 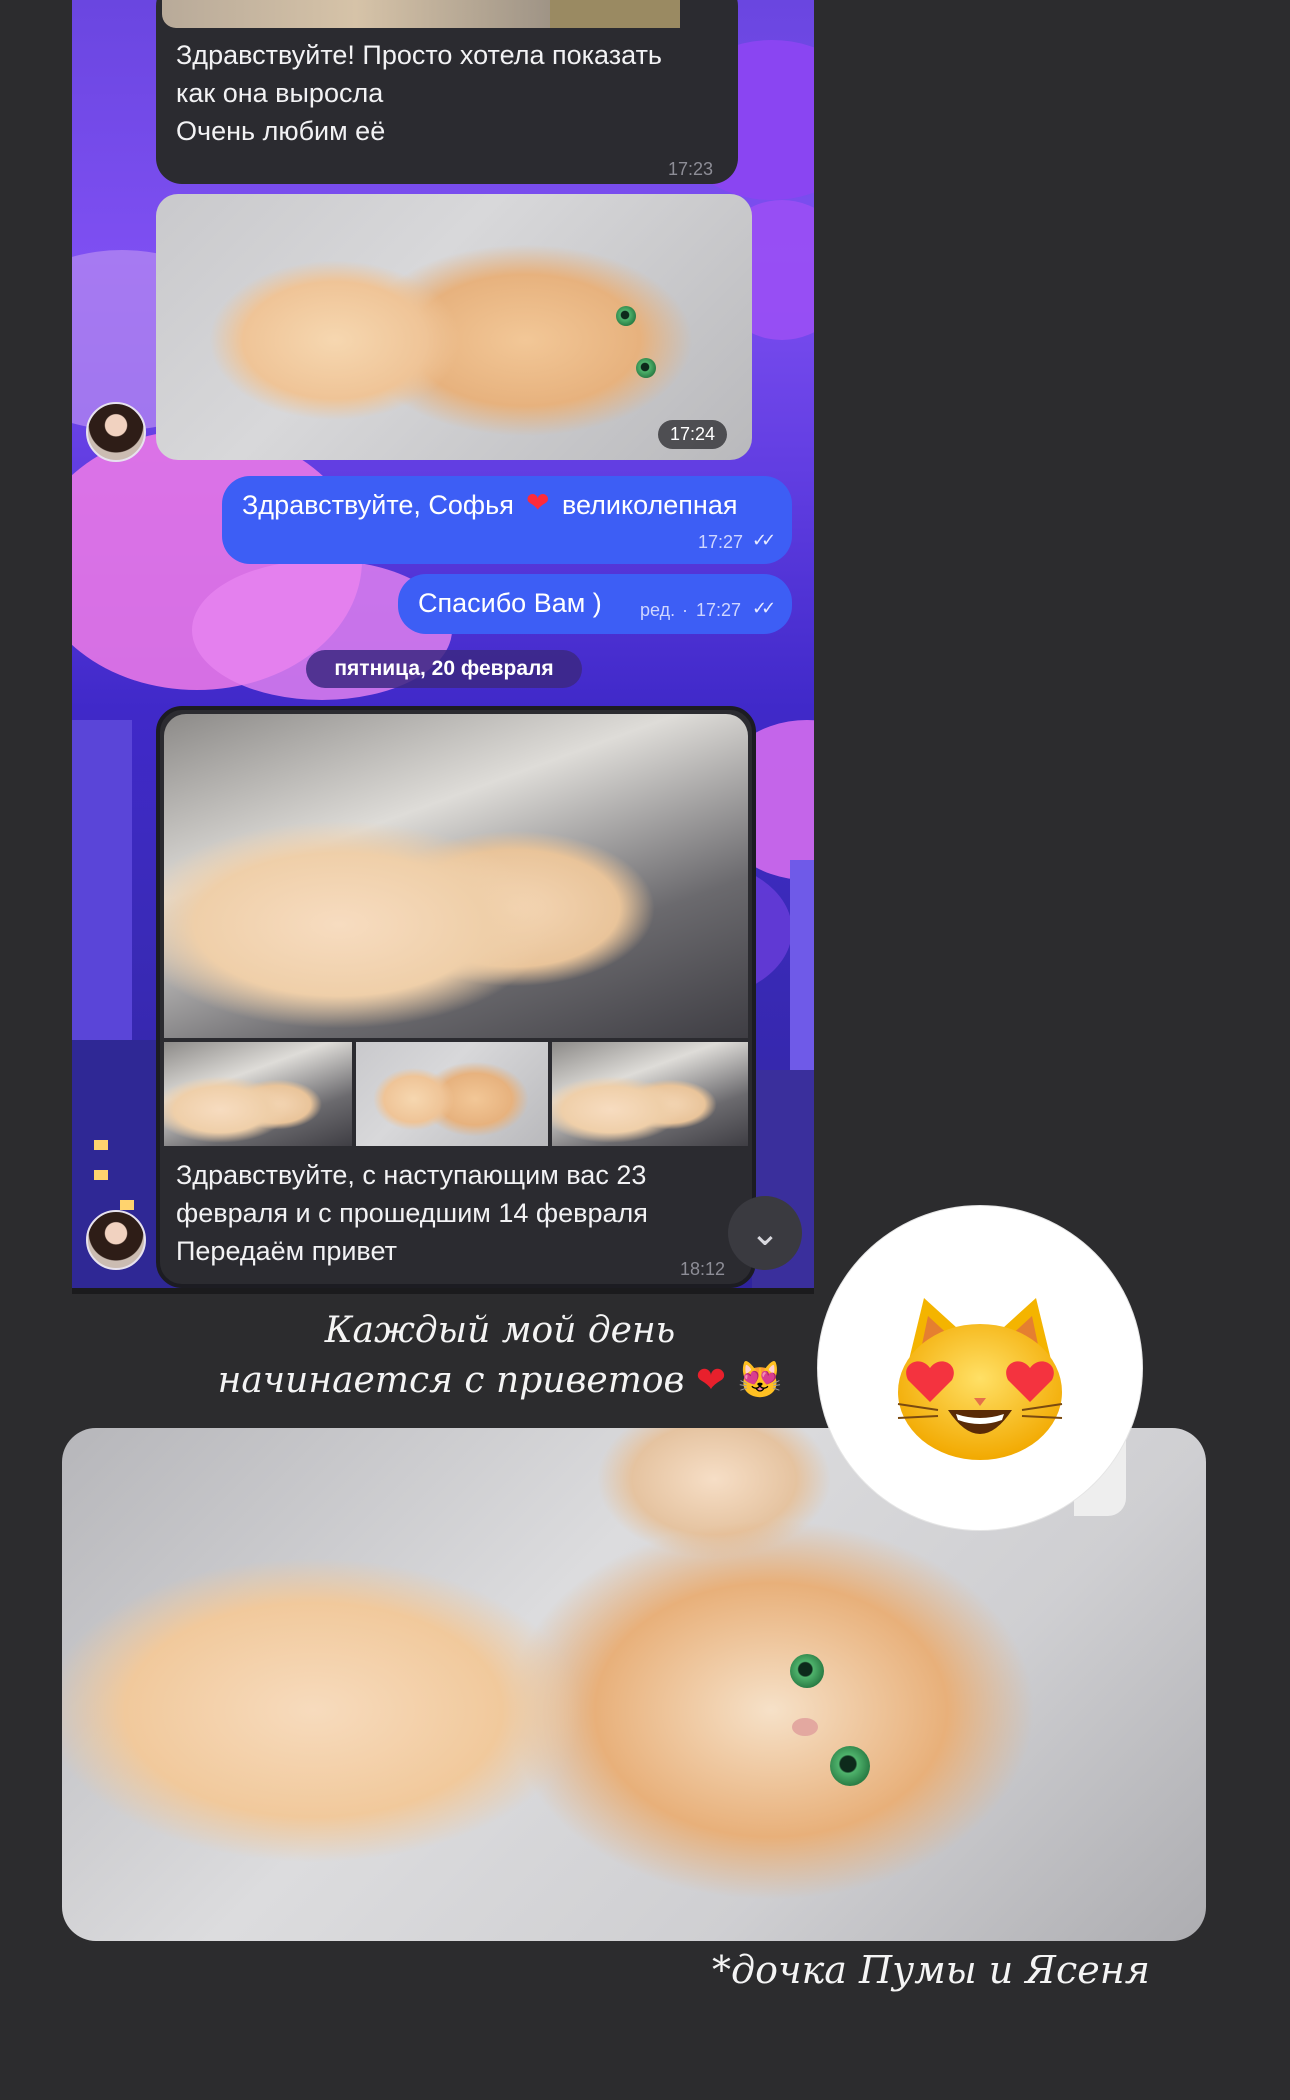 What do you see at coordinates (500, 1330) in the screenshot?
I see `caption-line: Каждый мой день` at bounding box center [500, 1330].